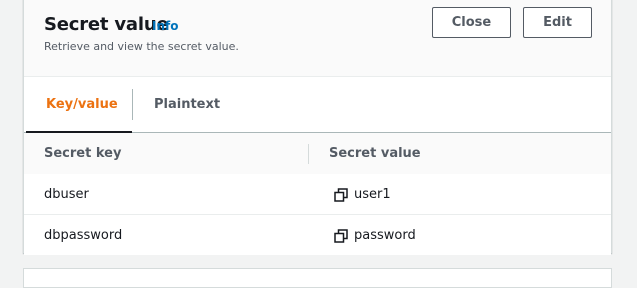 The width and height of the screenshot is (637, 288). I want to click on edit-button: Edit, so click(557, 22).